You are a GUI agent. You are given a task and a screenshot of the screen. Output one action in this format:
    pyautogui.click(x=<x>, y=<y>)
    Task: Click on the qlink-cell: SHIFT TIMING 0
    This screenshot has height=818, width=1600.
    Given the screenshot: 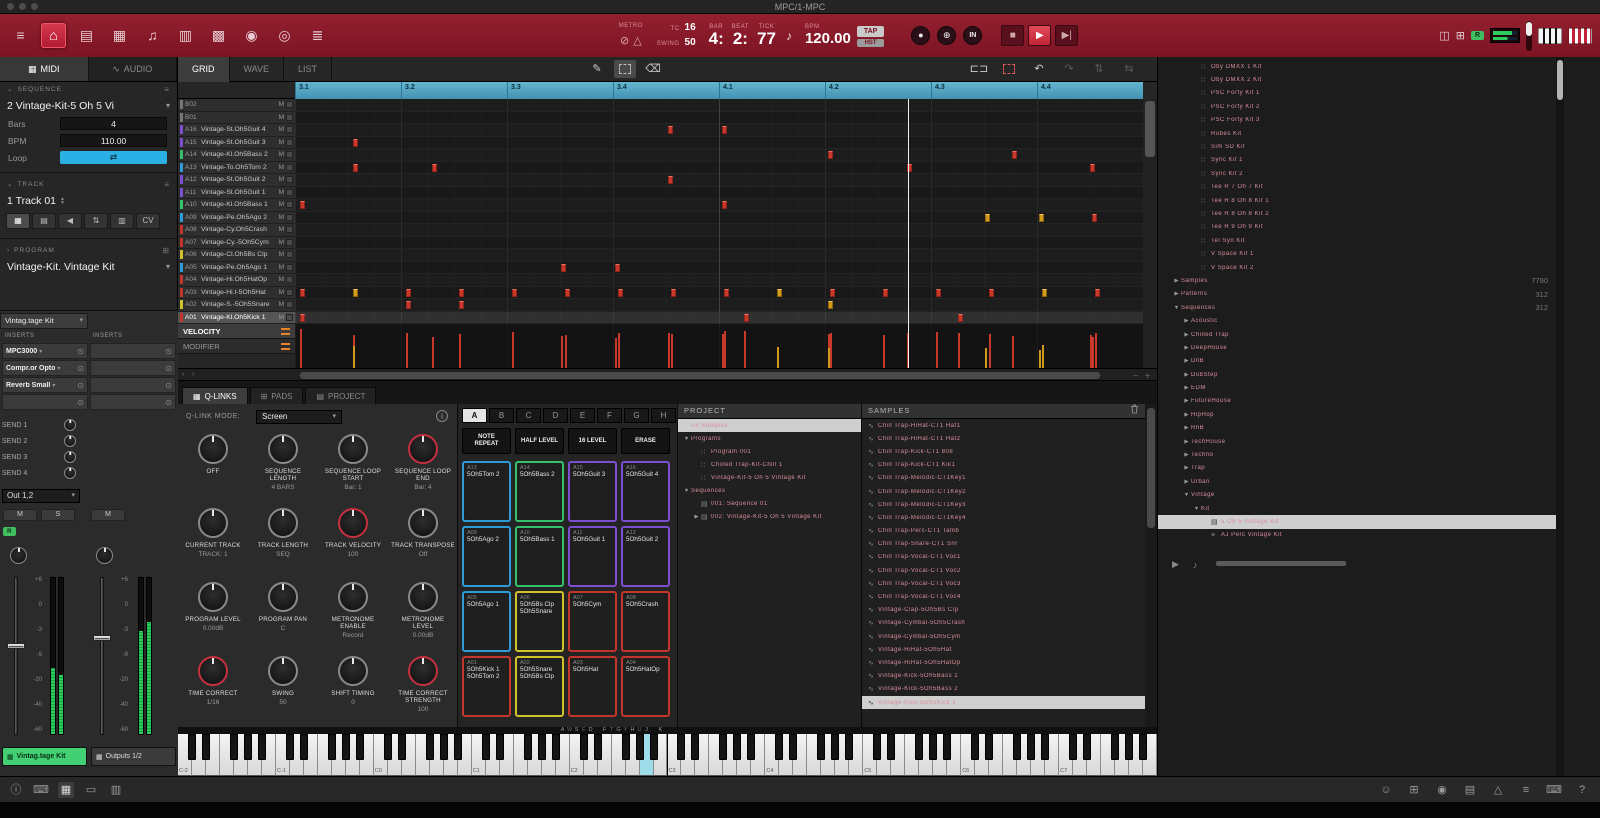 What is the action you would take?
    pyautogui.click(x=353, y=689)
    